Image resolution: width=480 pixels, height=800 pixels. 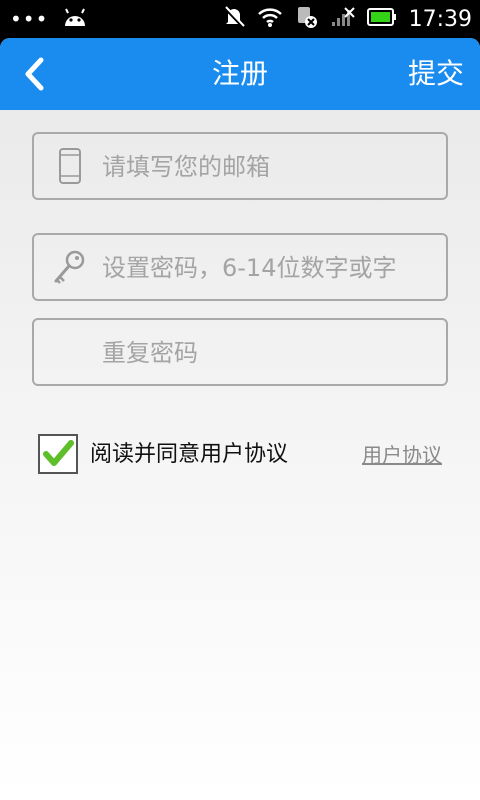 I want to click on nav-bar: 注册 提交, so click(x=240, y=74).